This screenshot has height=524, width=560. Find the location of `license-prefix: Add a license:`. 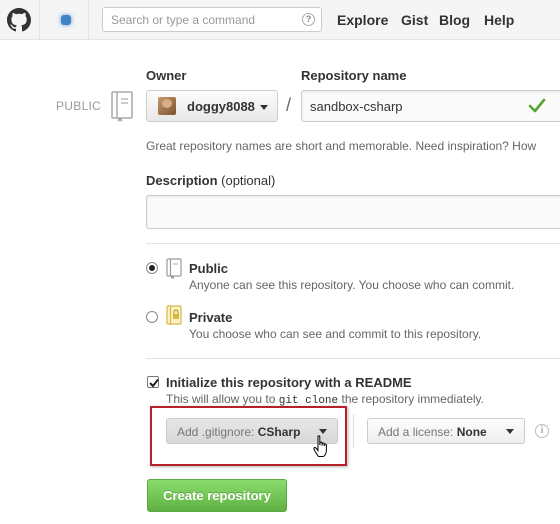

license-prefix: Add a license: is located at coordinates (416, 432).